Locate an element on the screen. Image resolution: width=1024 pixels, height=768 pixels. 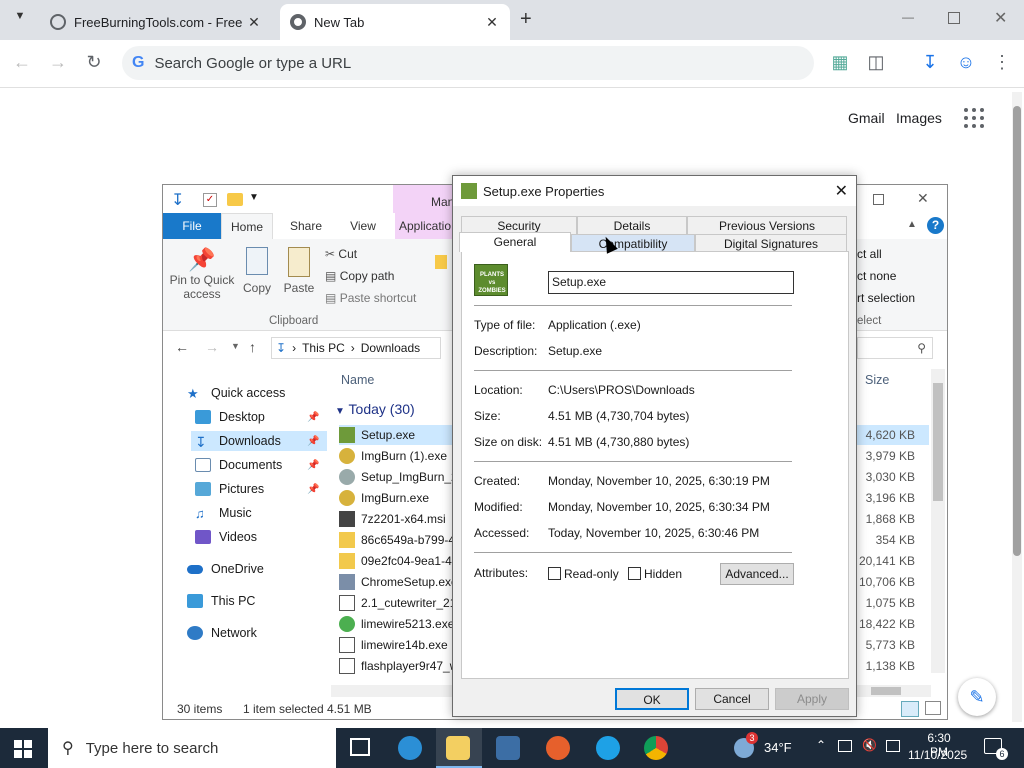
hidden-checkbox is located at coordinates (634, 573).